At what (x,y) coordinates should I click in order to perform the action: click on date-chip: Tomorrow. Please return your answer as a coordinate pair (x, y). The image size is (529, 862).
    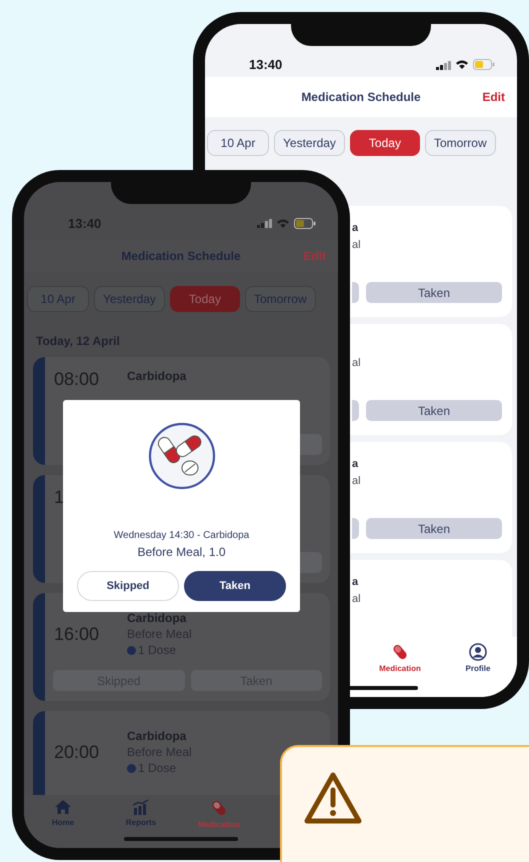
    Looking at the image, I should click on (460, 143).